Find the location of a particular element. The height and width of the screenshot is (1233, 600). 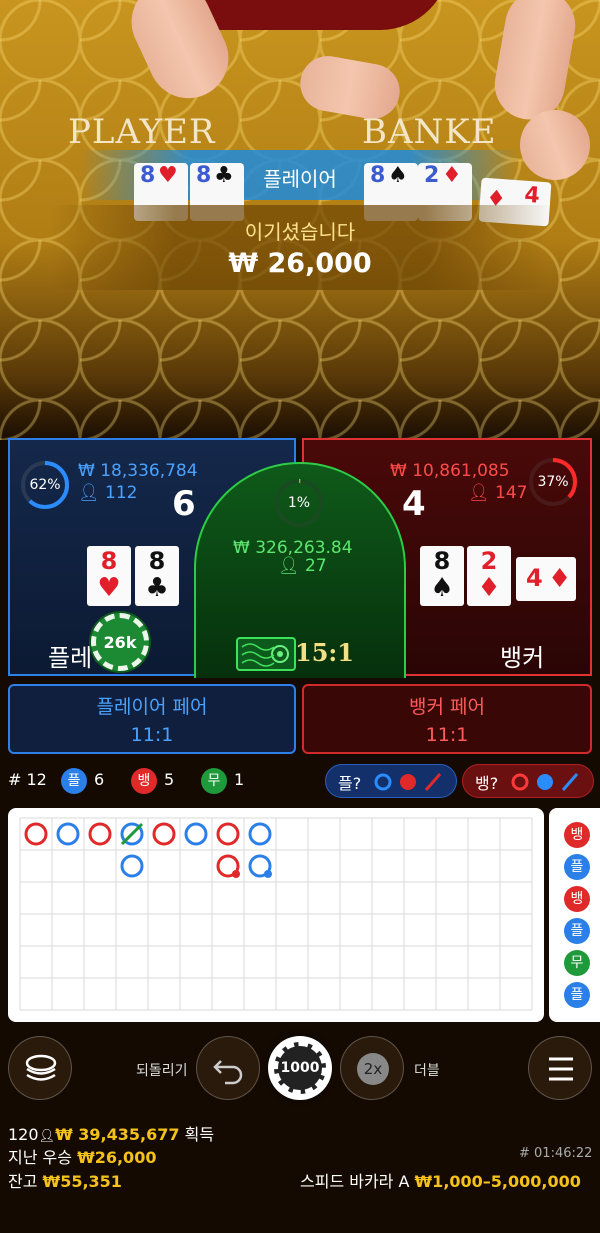

table-print-banker: BANKE is located at coordinates (429, 132).